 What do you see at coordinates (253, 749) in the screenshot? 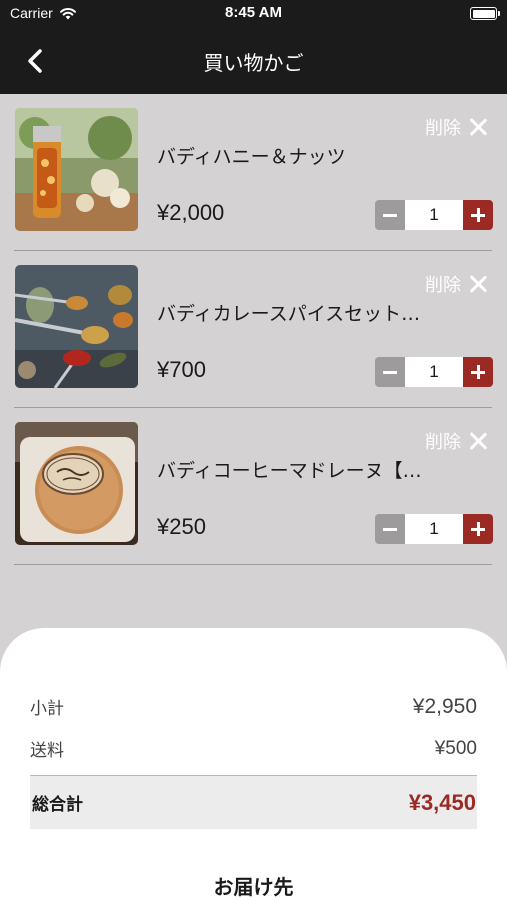
I see `shipping-row: 送料 ¥500` at bounding box center [253, 749].